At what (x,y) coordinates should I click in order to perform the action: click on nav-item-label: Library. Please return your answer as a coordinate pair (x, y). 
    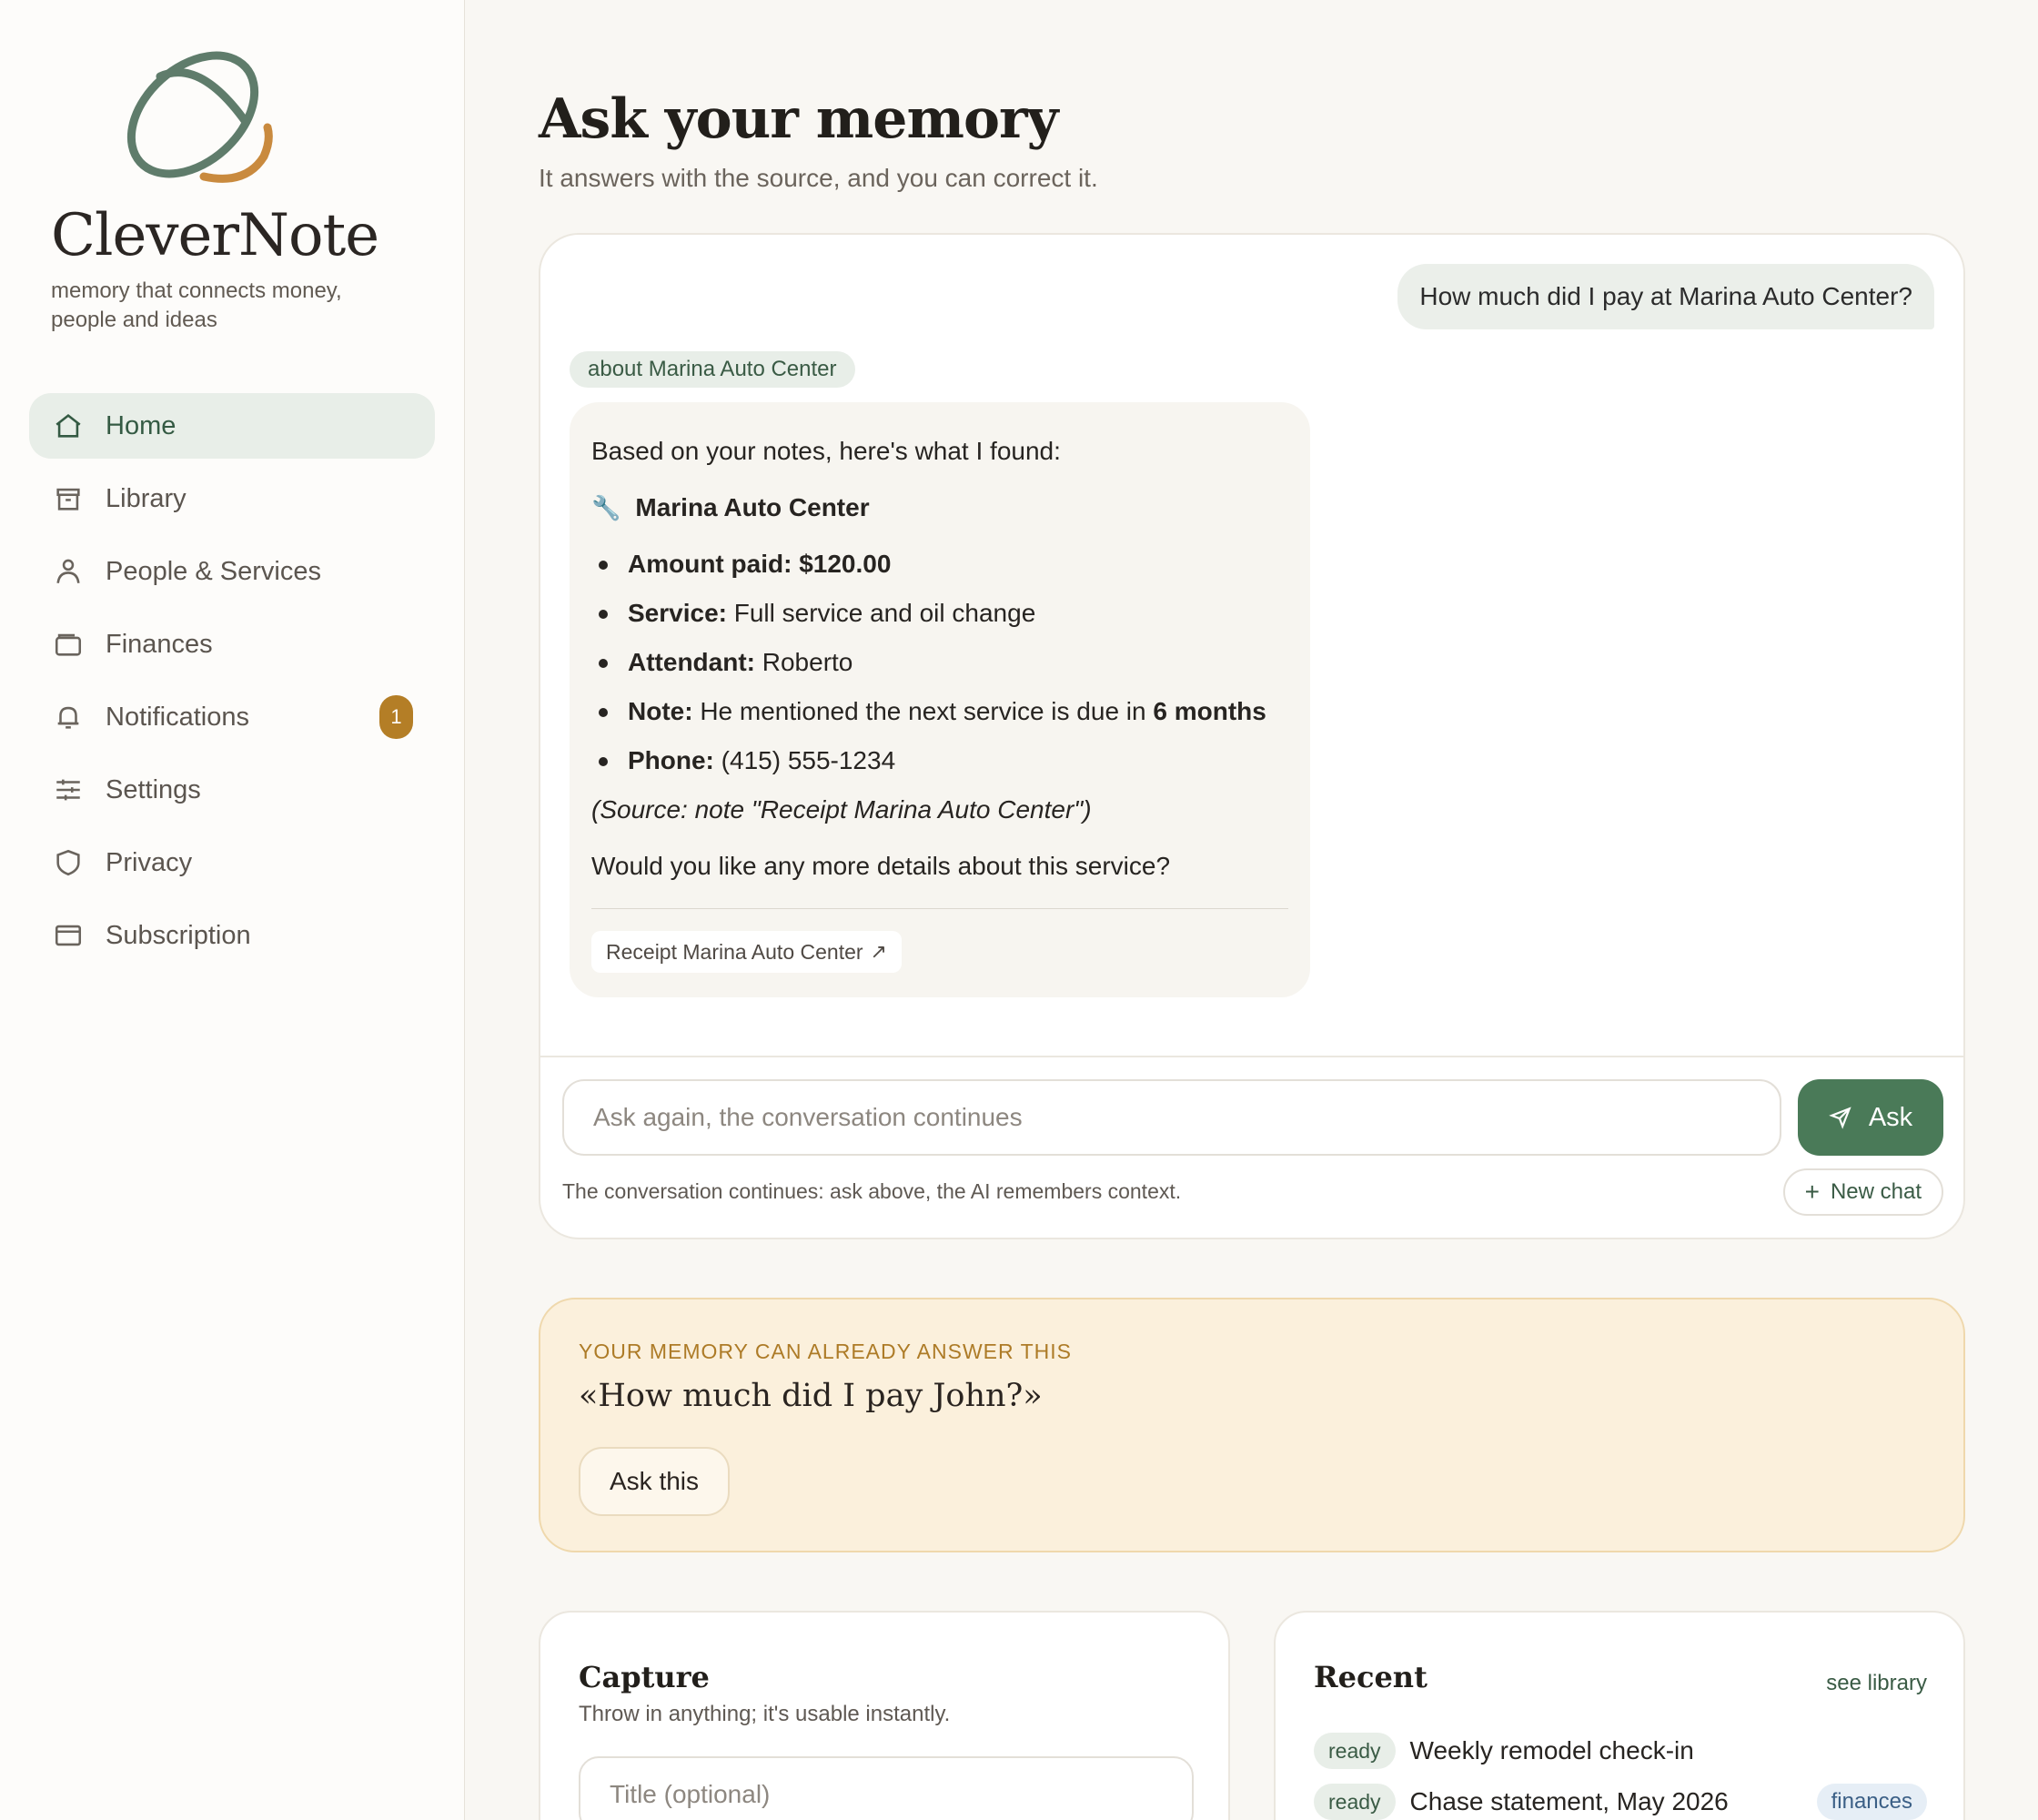
    Looking at the image, I should click on (146, 498).